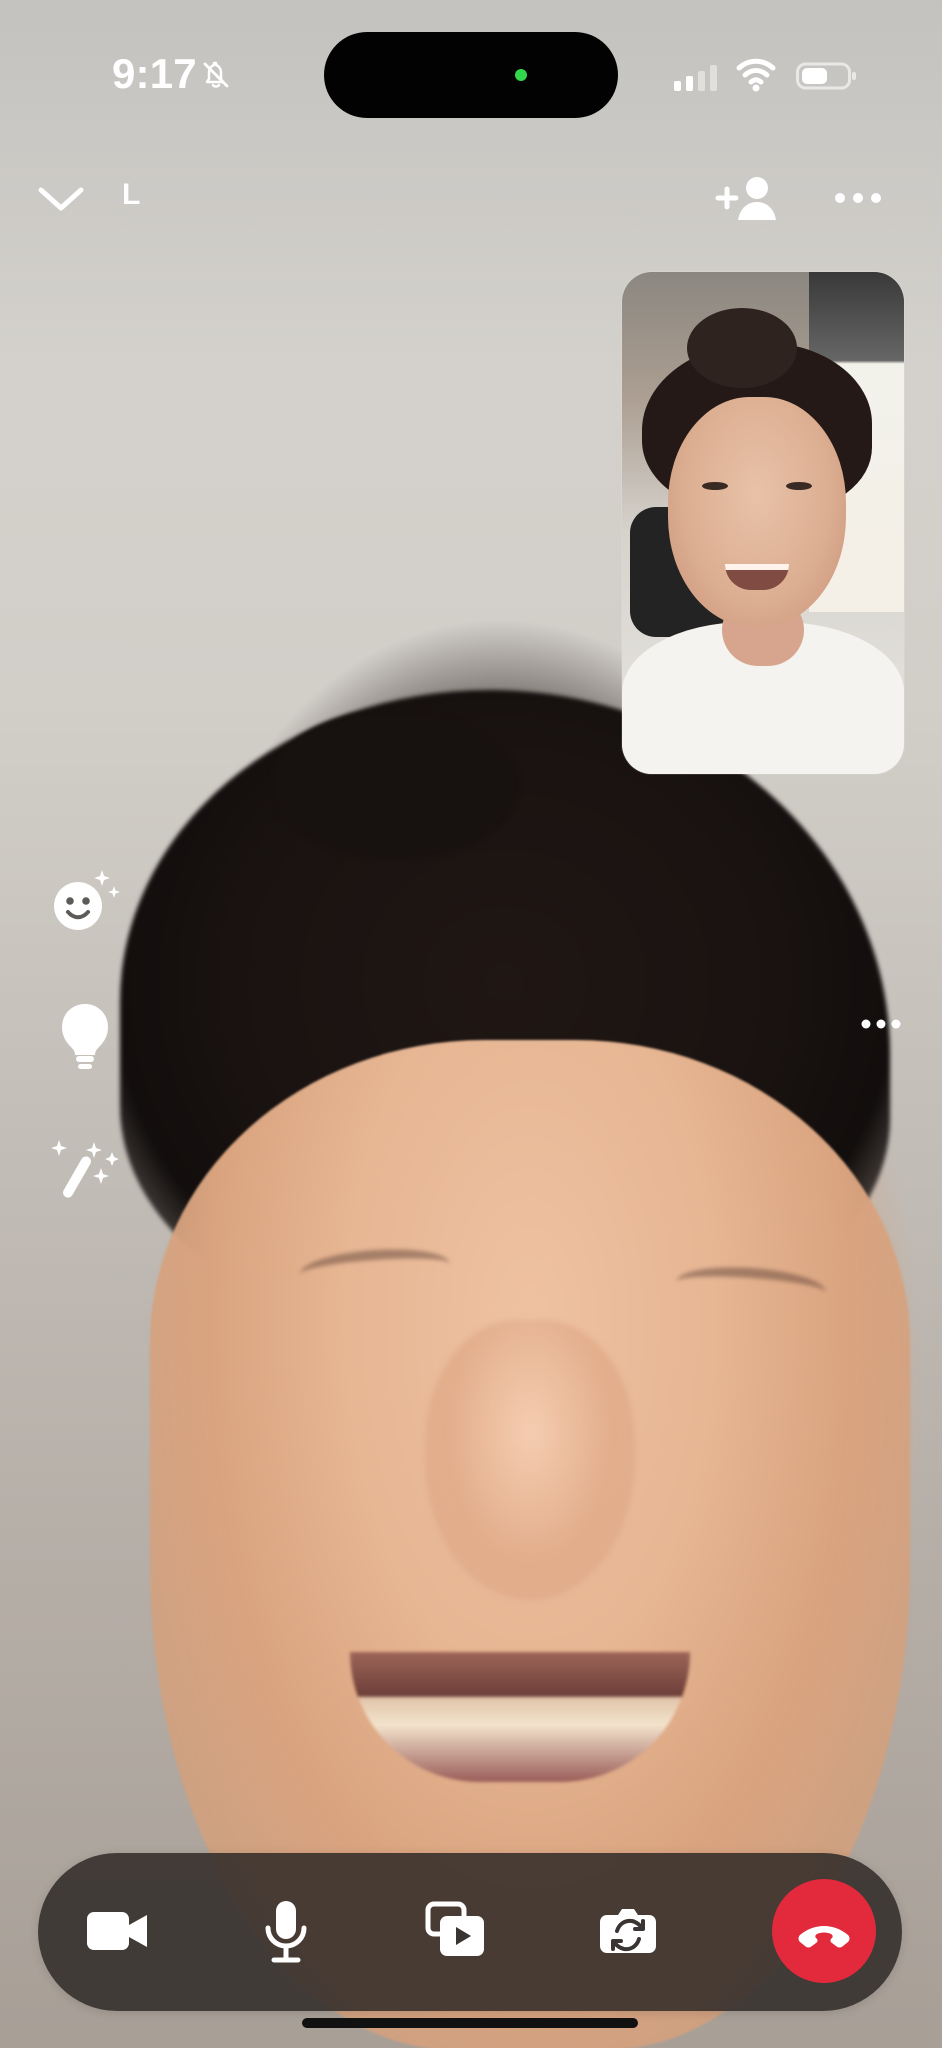  Describe the element at coordinates (756, 75) in the screenshot. I see `wifi-icon` at that location.